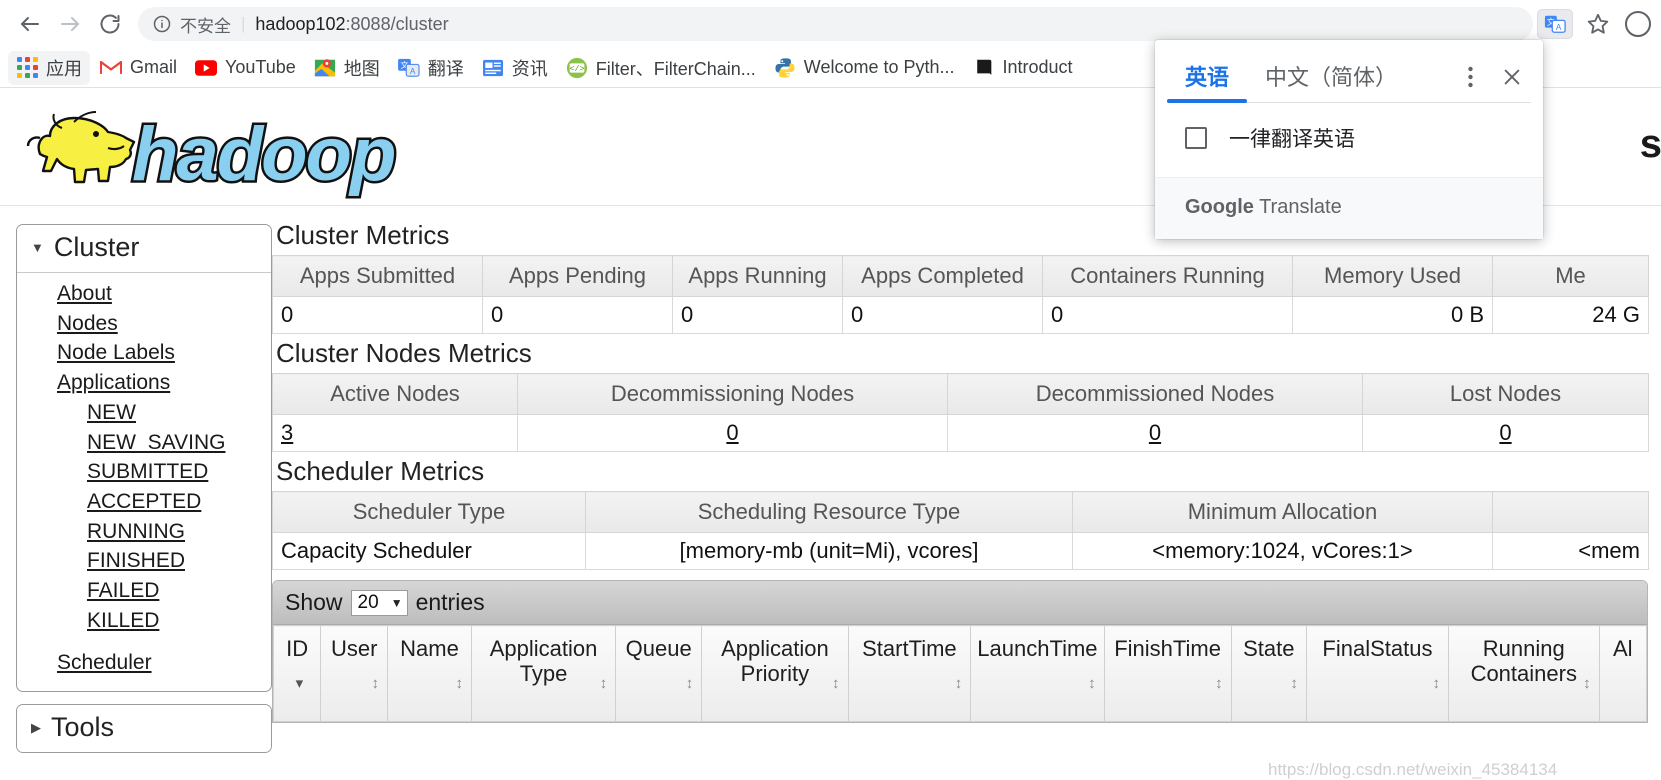  What do you see at coordinates (361, 68) in the screenshot?
I see `bookmark-label: 地图` at bounding box center [361, 68].